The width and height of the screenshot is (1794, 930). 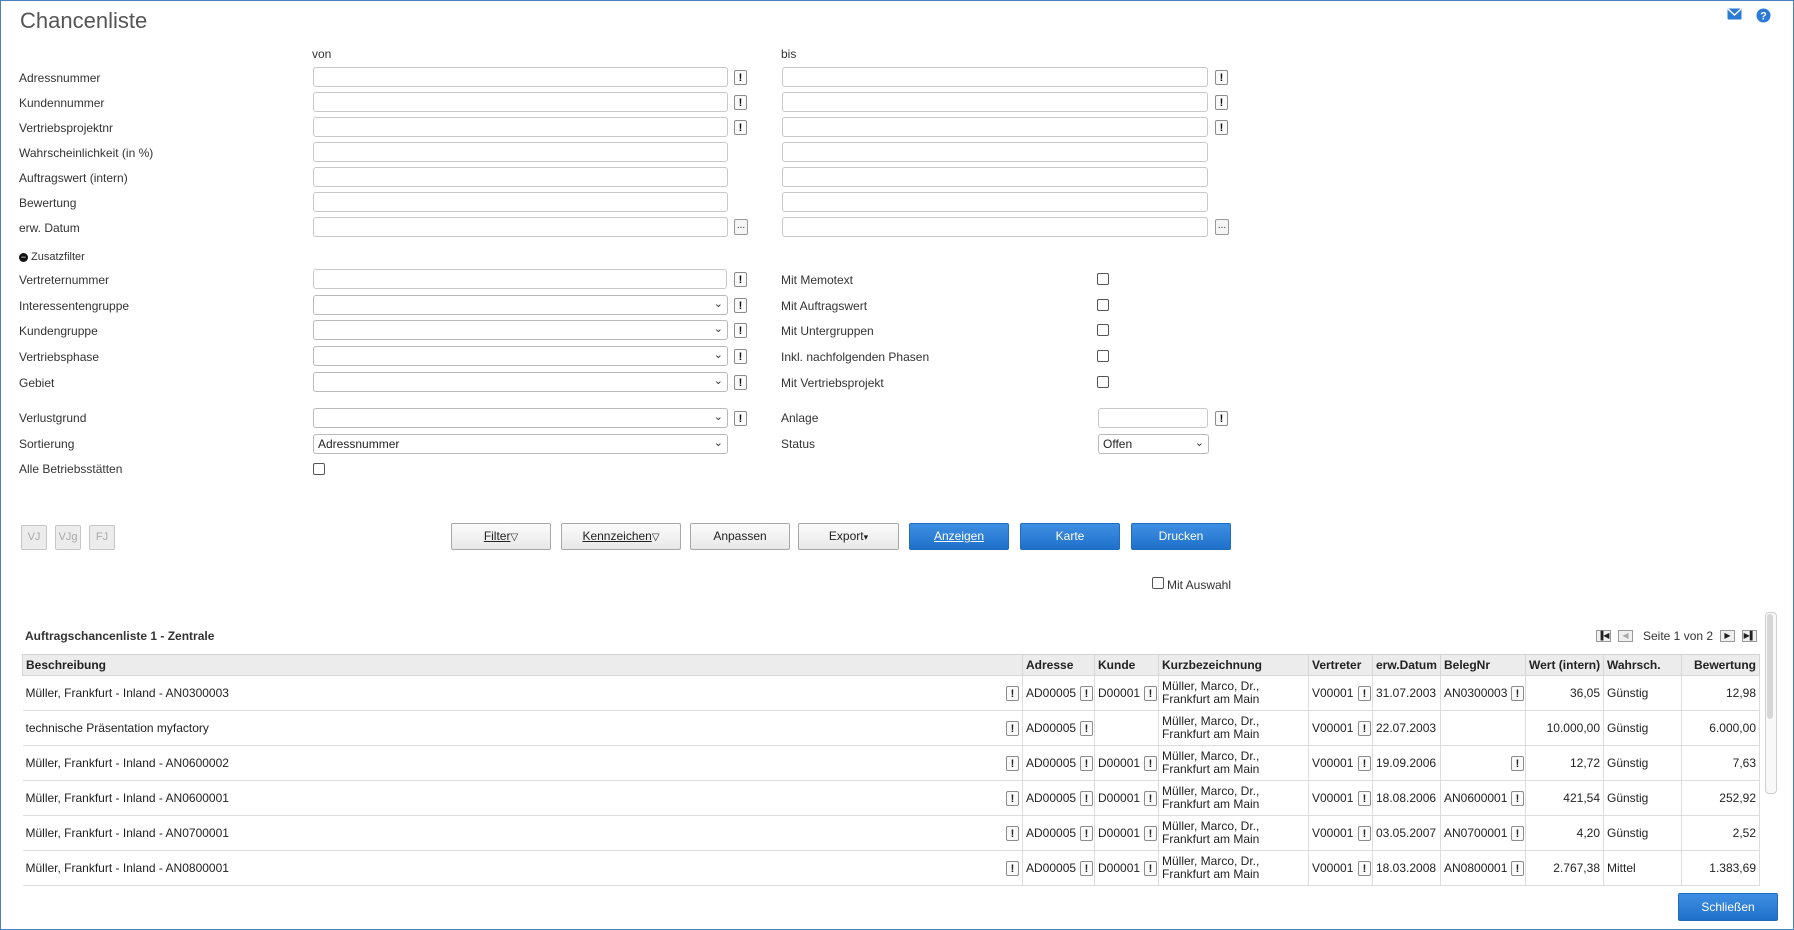 I want to click on extra-filter-select-4: ⌄, so click(x=520, y=382).